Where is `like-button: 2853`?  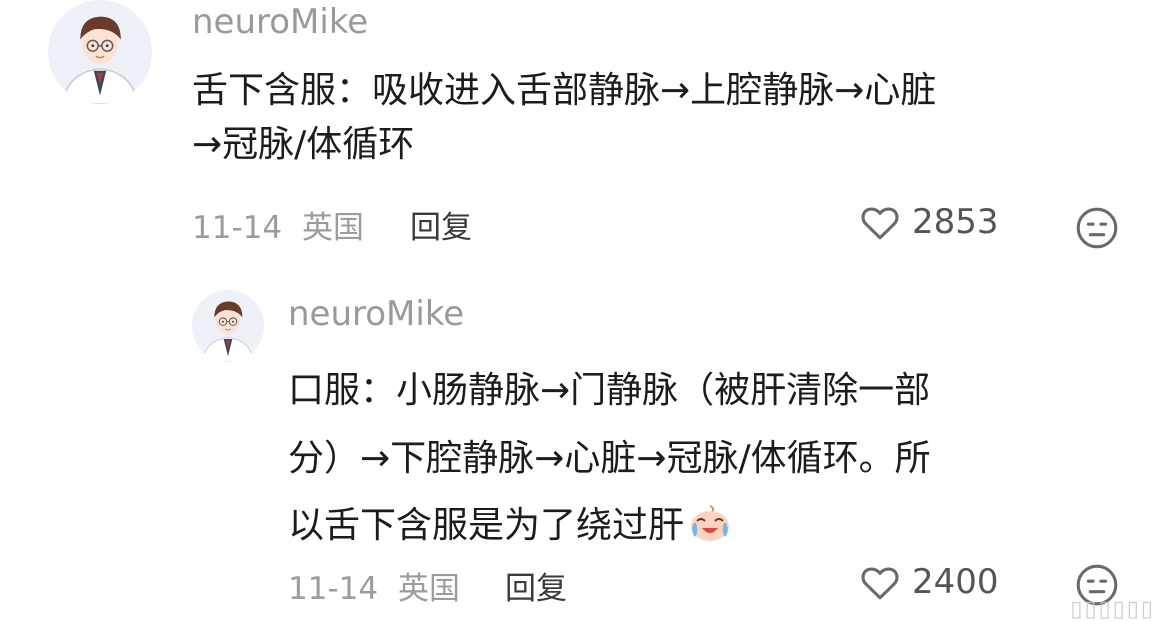 like-button: 2853 is located at coordinates (928, 222).